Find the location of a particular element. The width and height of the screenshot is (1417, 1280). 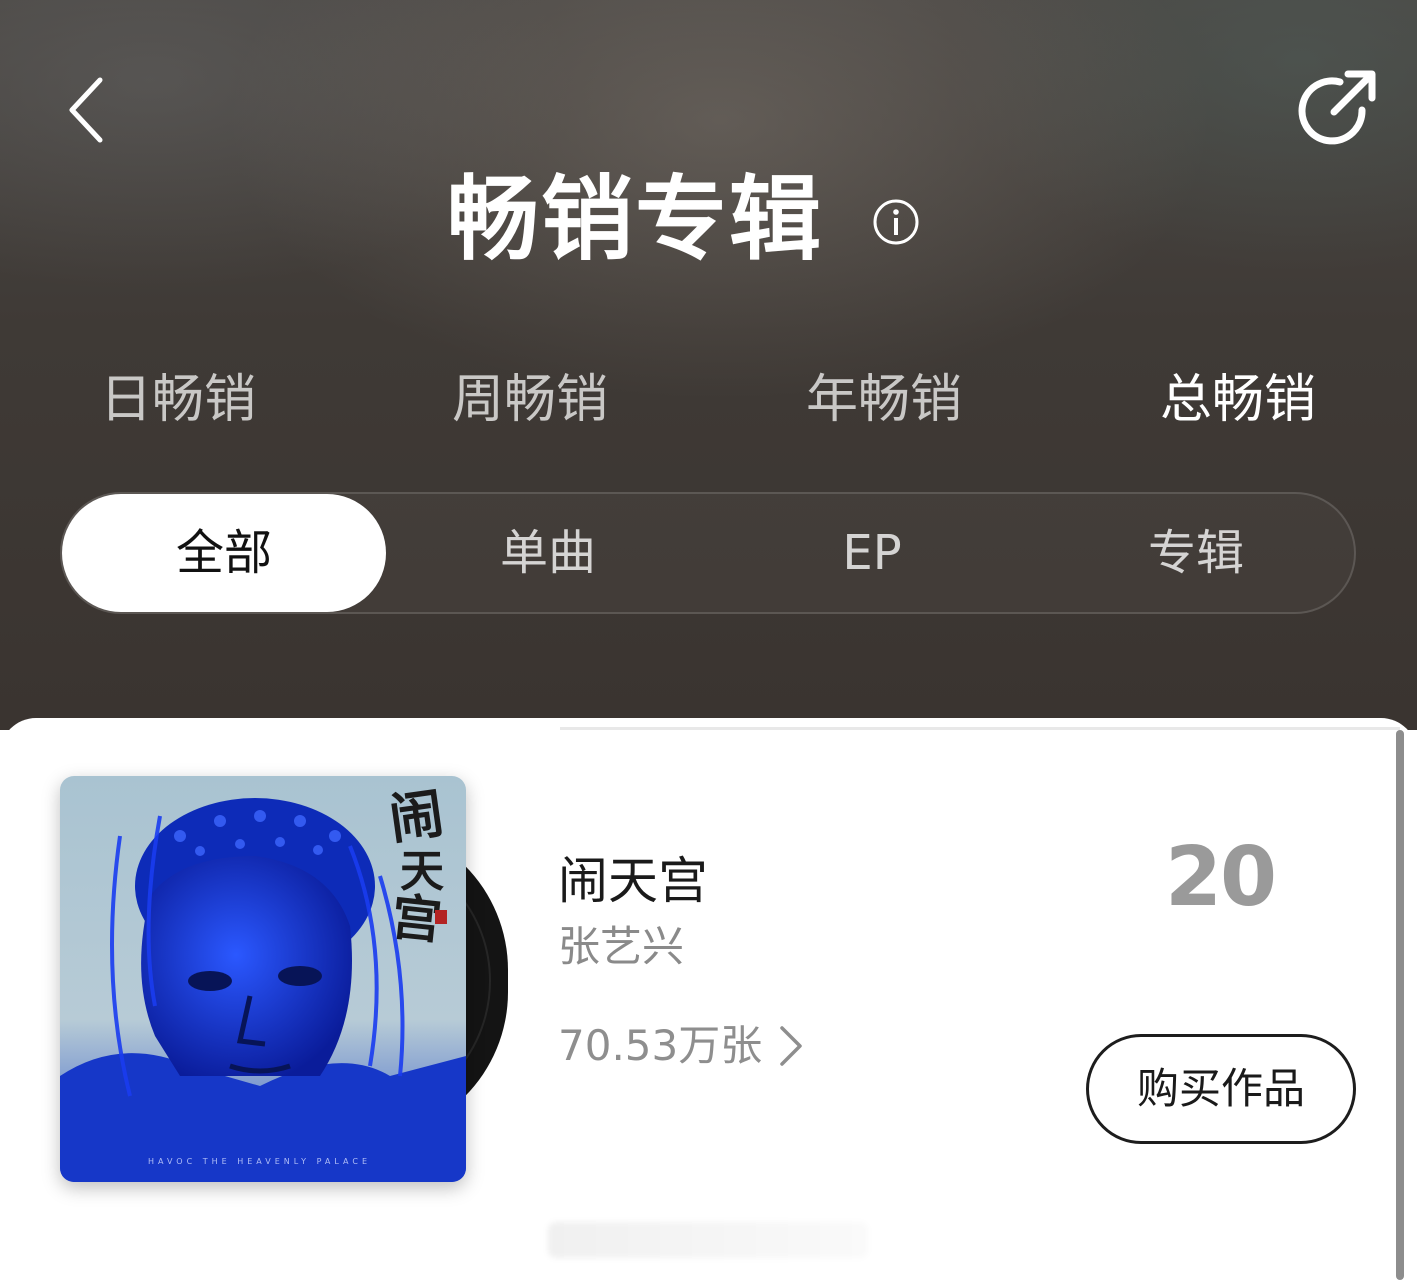

back-button is located at coordinates (86, 110).